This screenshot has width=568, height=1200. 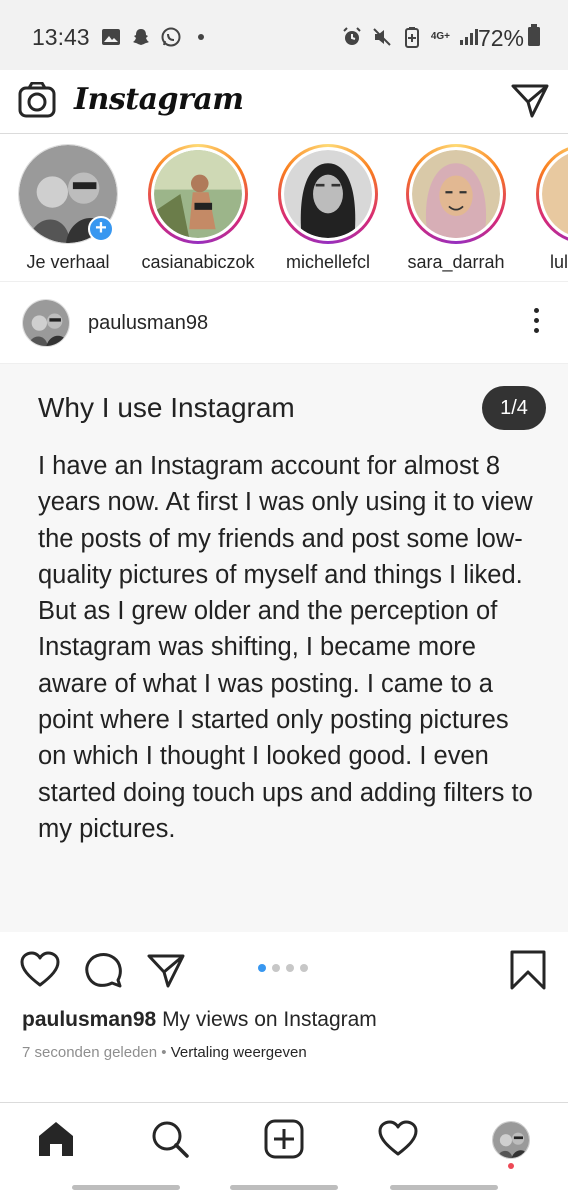 I want to click on alarm-icon, so click(x=352, y=37).